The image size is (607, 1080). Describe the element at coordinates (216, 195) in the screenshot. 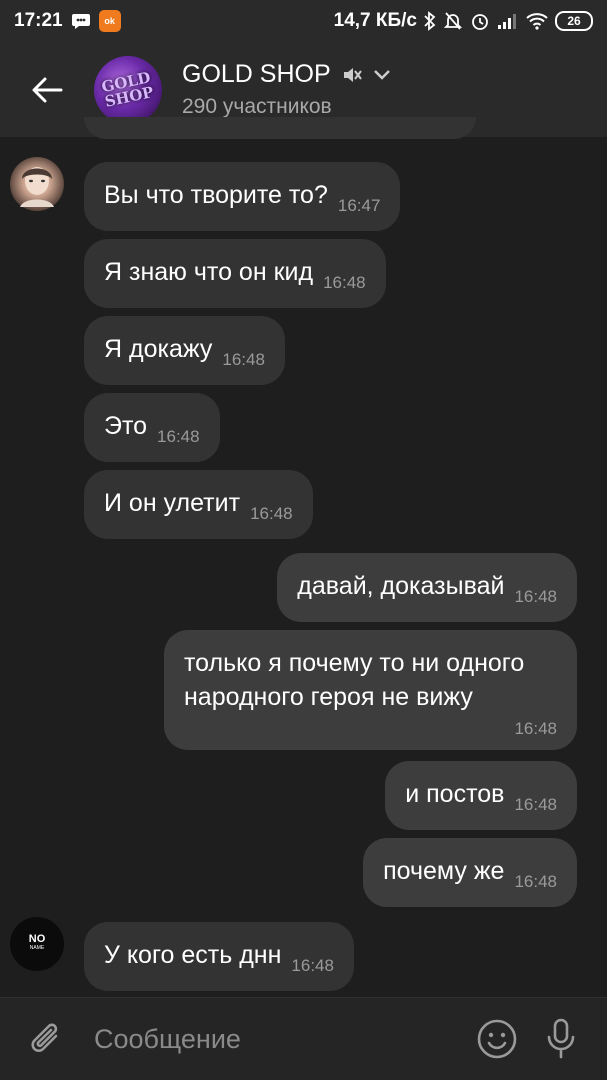

I see `message-text: Вы что творите то?` at that location.